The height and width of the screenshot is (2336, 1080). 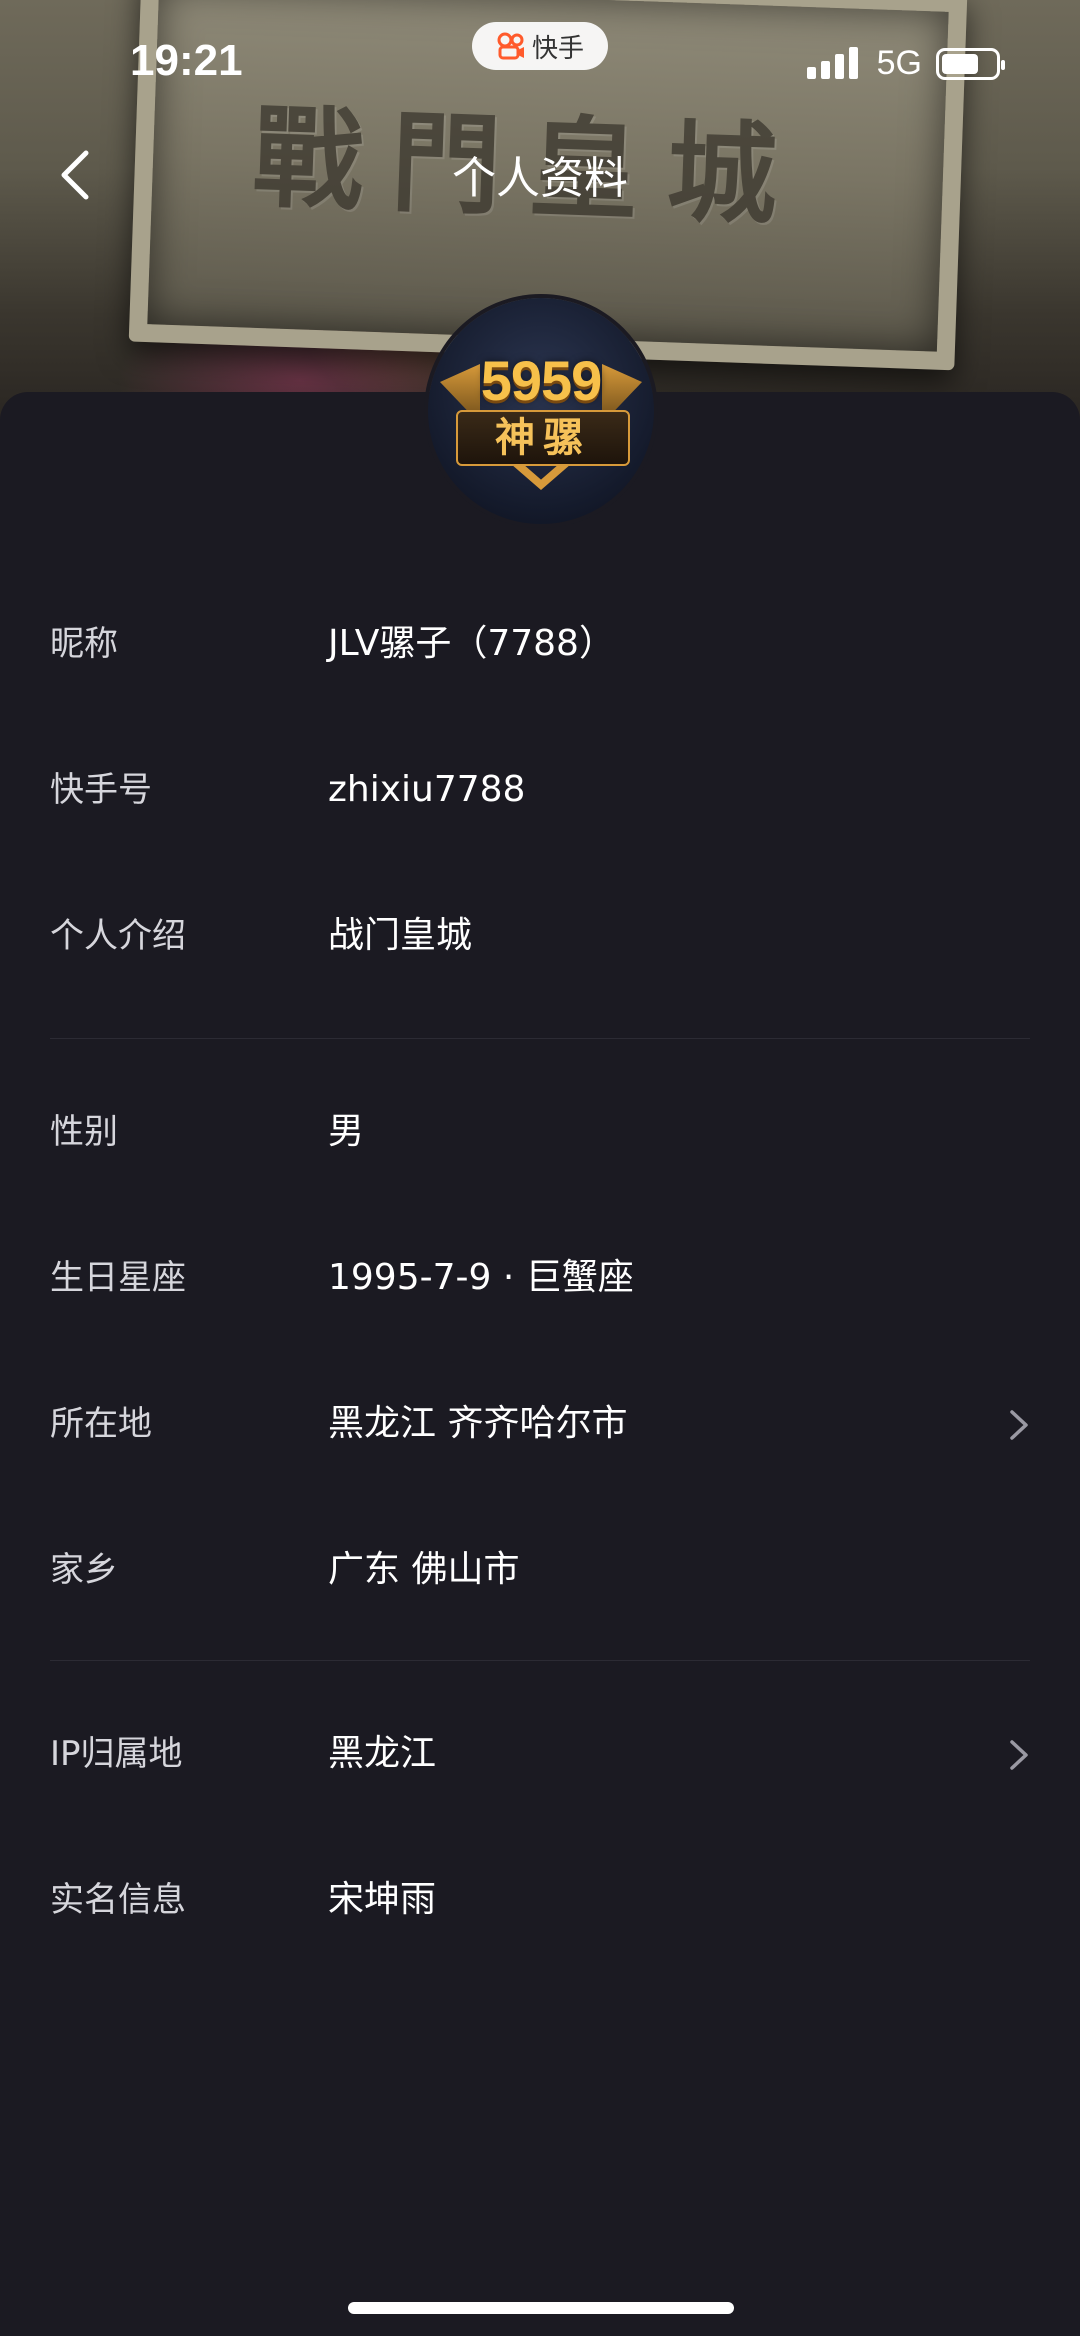 I want to click on kuaishou-id-label: 快手号, so click(x=101, y=790).